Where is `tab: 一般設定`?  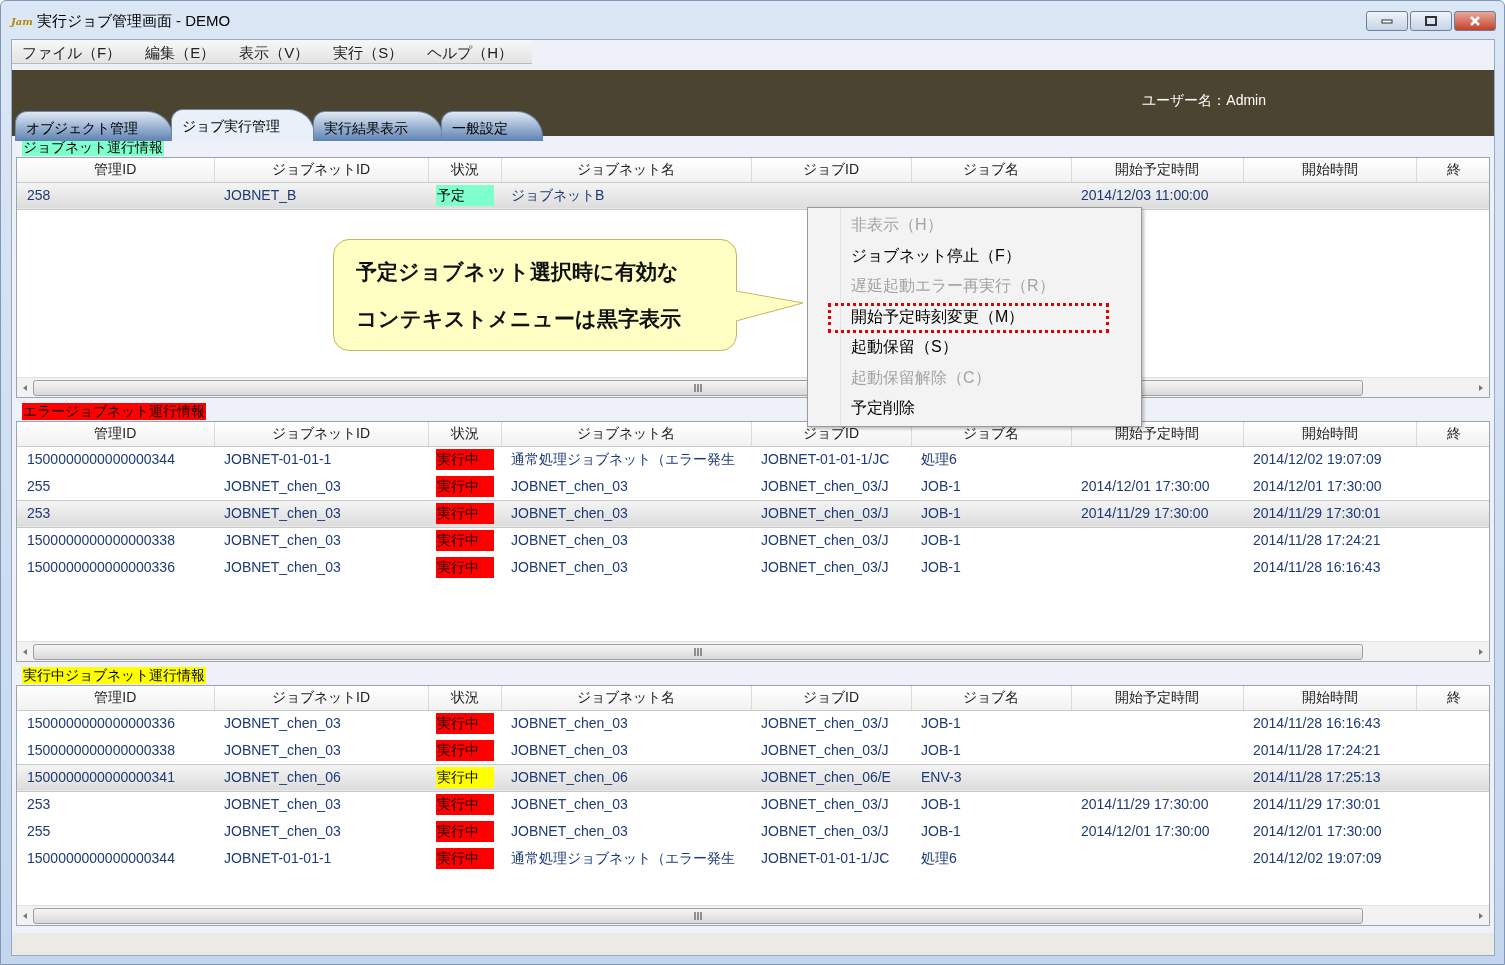
tab: 一般設定 is located at coordinates (492, 126).